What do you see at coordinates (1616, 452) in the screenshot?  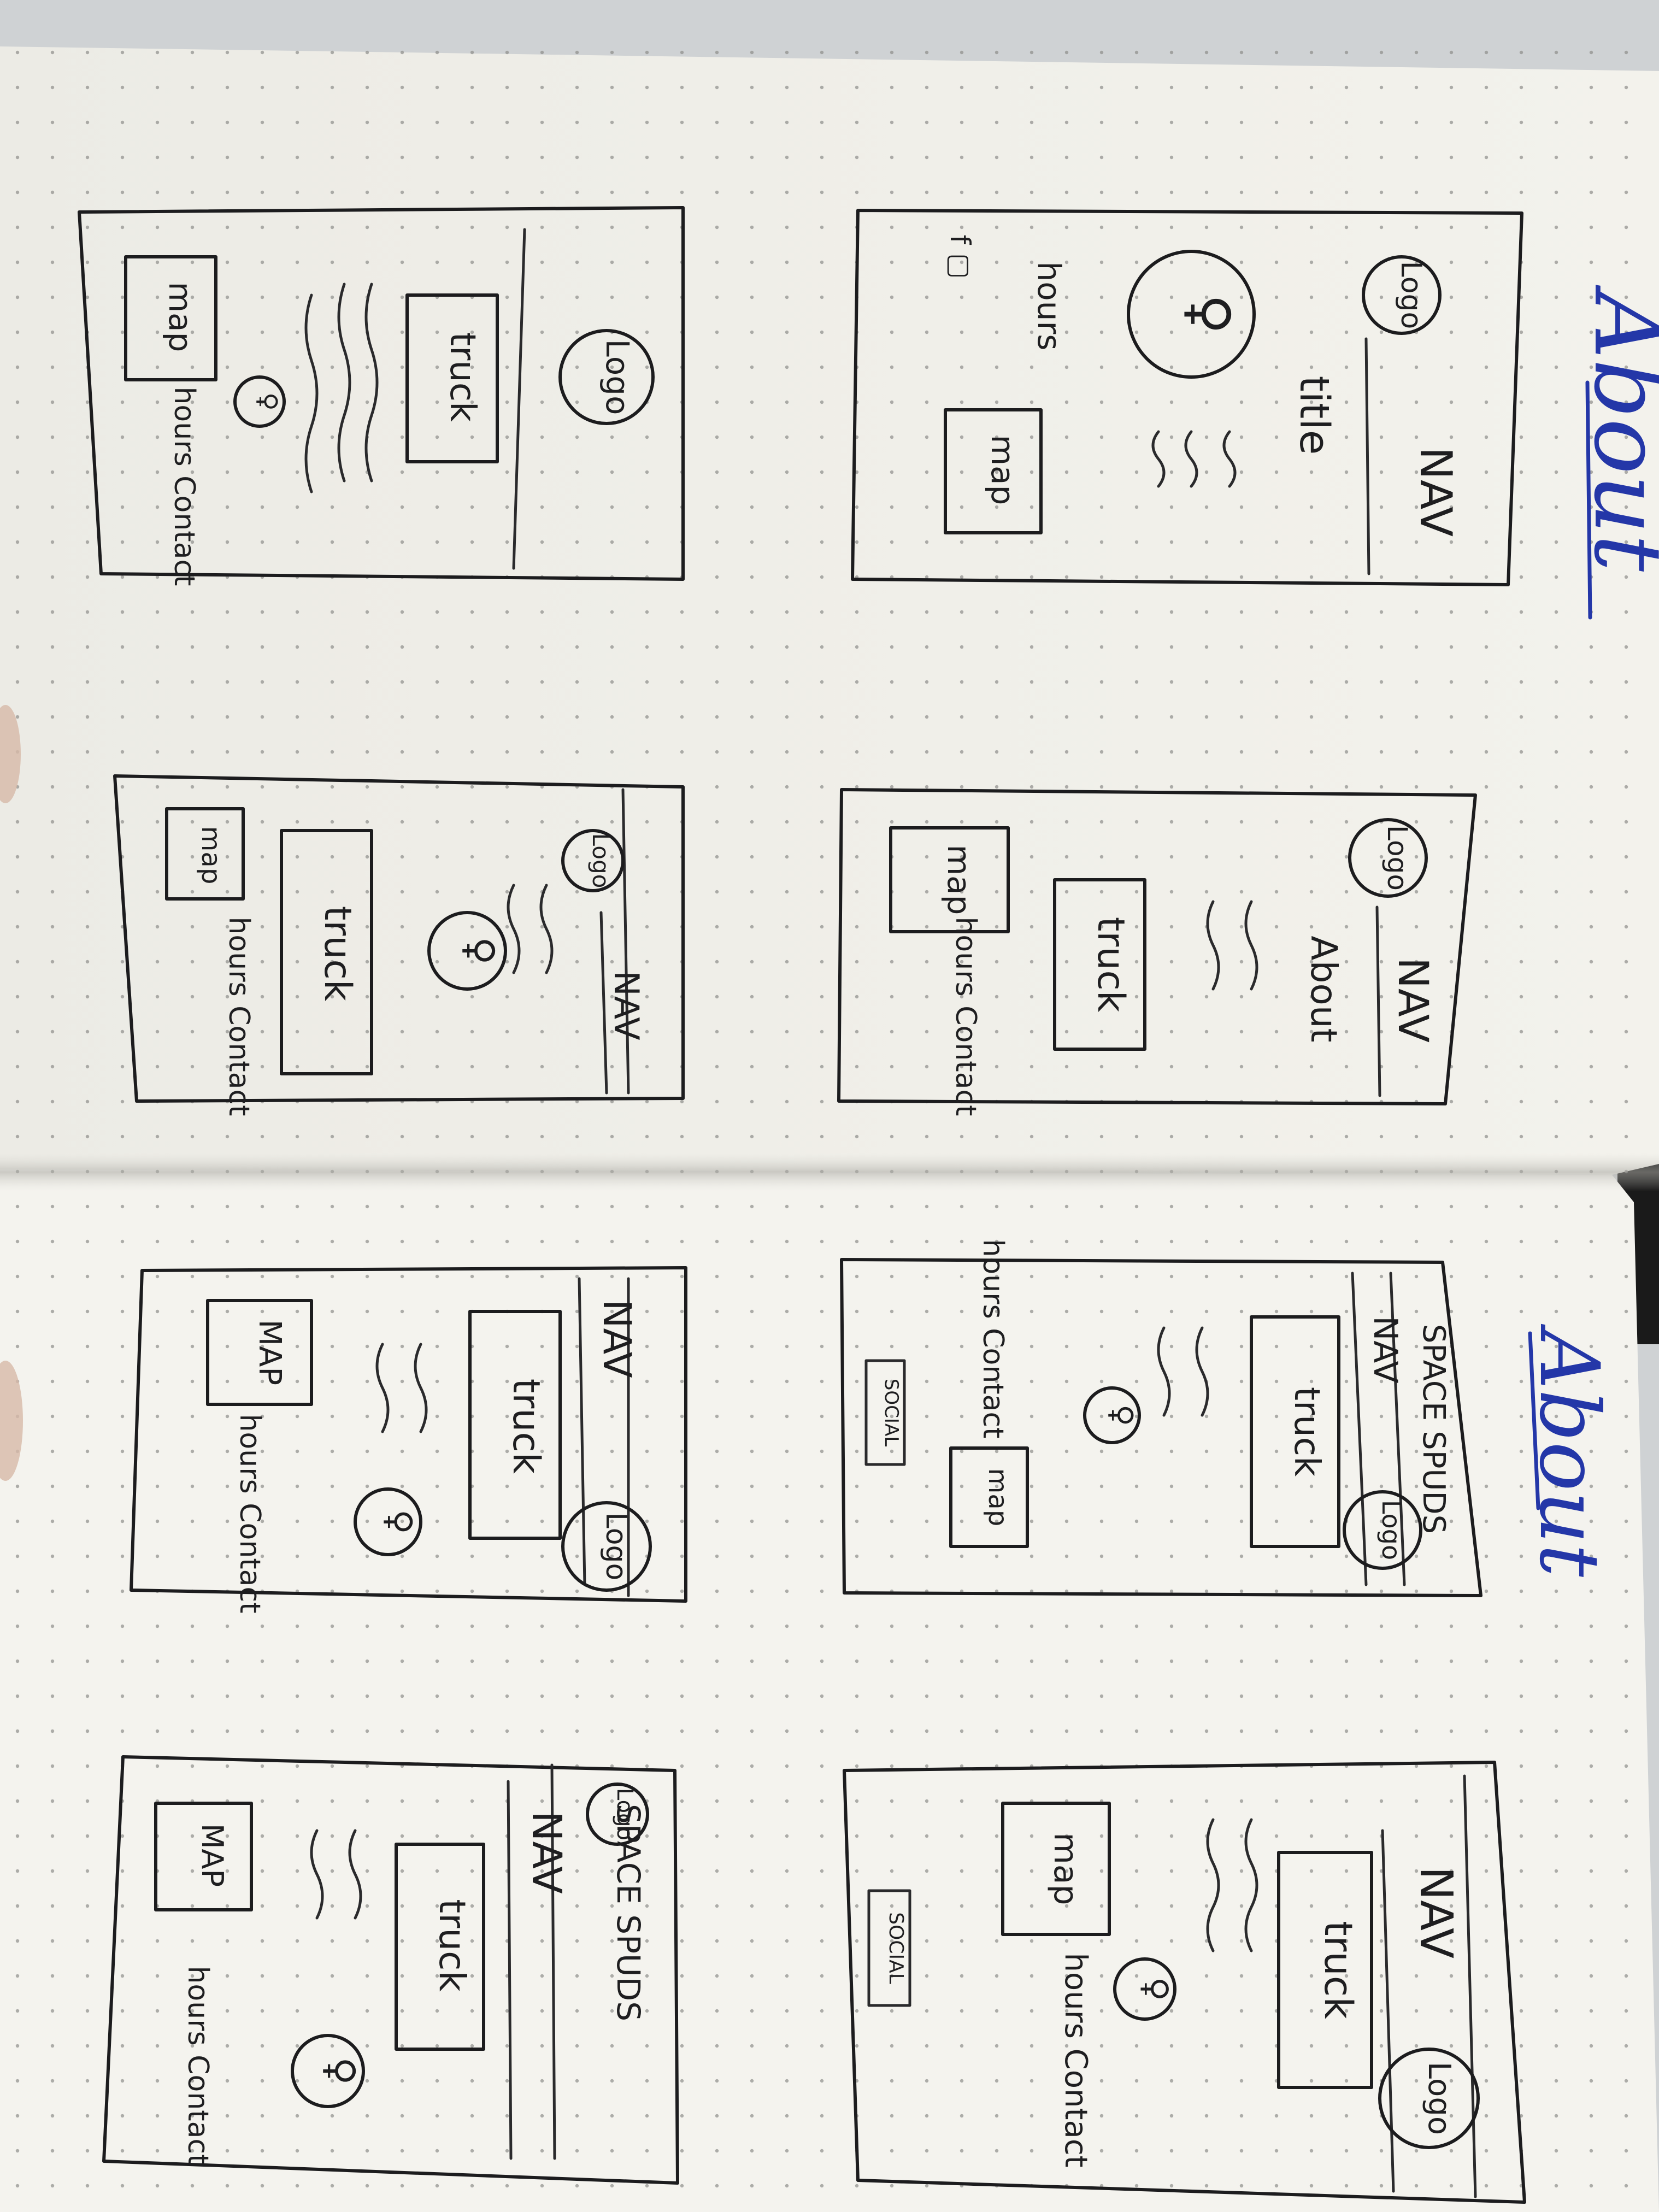 I see `heading-top: About` at bounding box center [1616, 452].